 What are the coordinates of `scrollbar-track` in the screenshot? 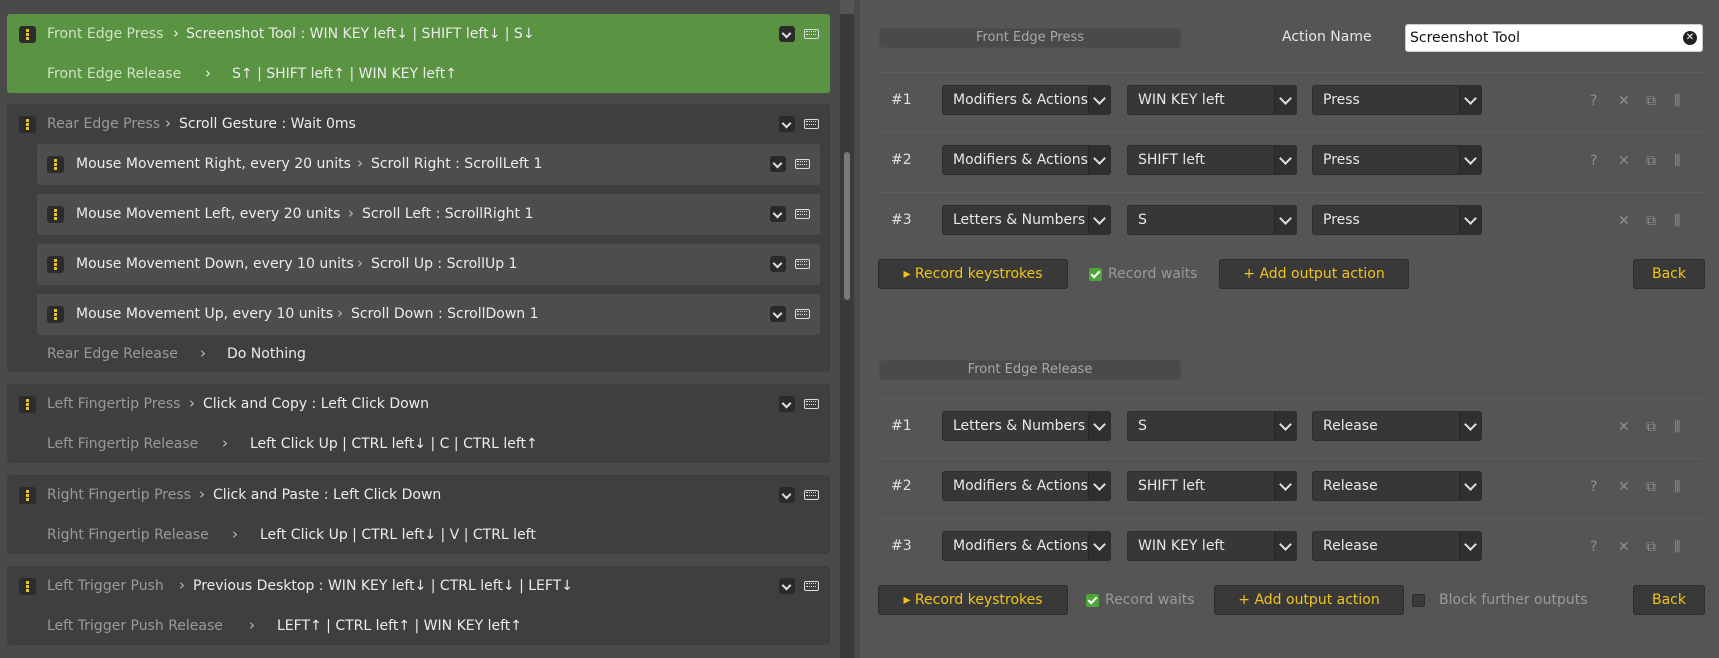 It's located at (847, 336).